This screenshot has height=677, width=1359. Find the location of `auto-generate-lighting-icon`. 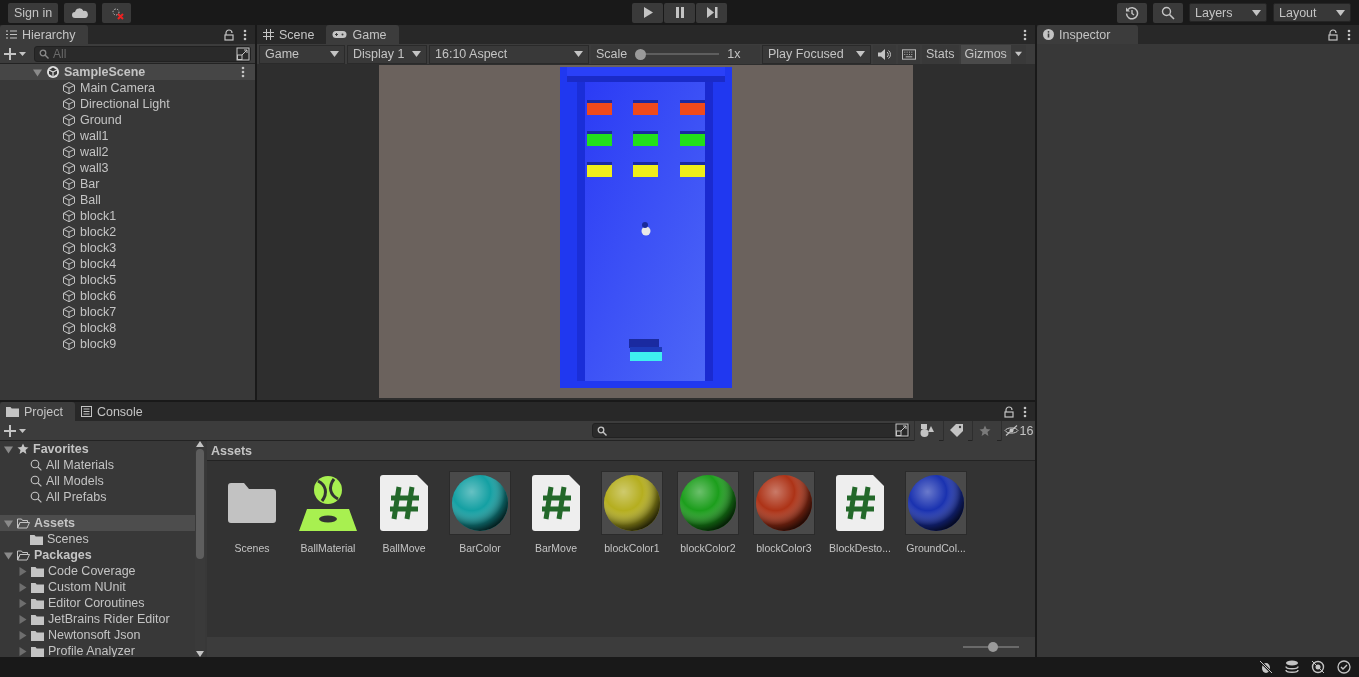

auto-generate-lighting-icon is located at coordinates (1318, 667).